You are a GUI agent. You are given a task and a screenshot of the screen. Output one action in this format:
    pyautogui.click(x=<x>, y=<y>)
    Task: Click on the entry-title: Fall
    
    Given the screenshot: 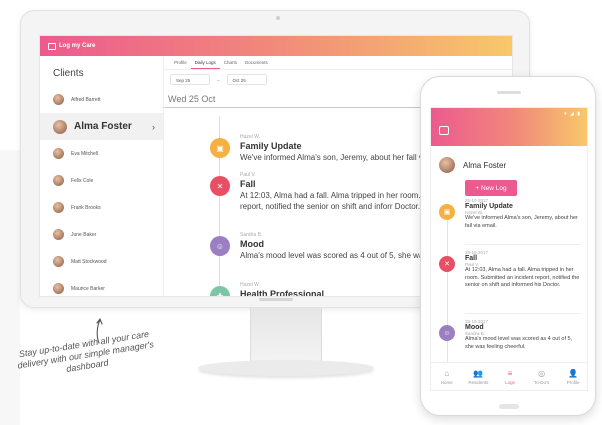 What is the action you would take?
    pyautogui.click(x=471, y=258)
    